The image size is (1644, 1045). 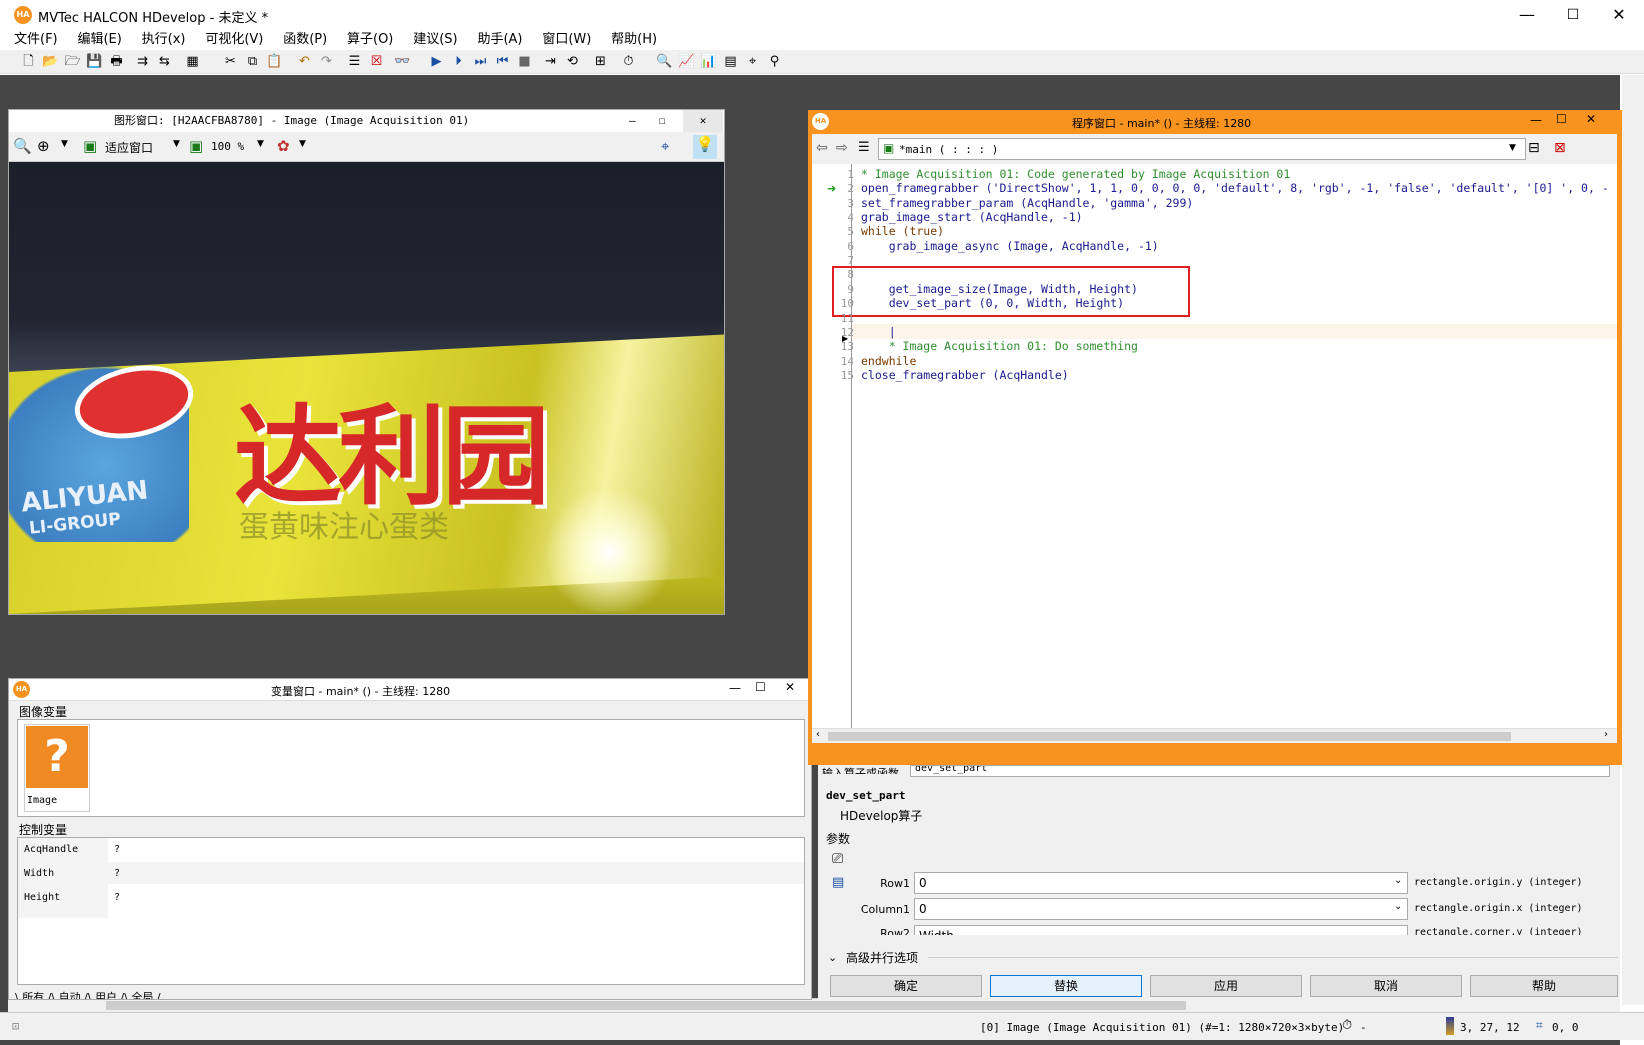 I want to click on variables-icon: ⊞, so click(x=600, y=61).